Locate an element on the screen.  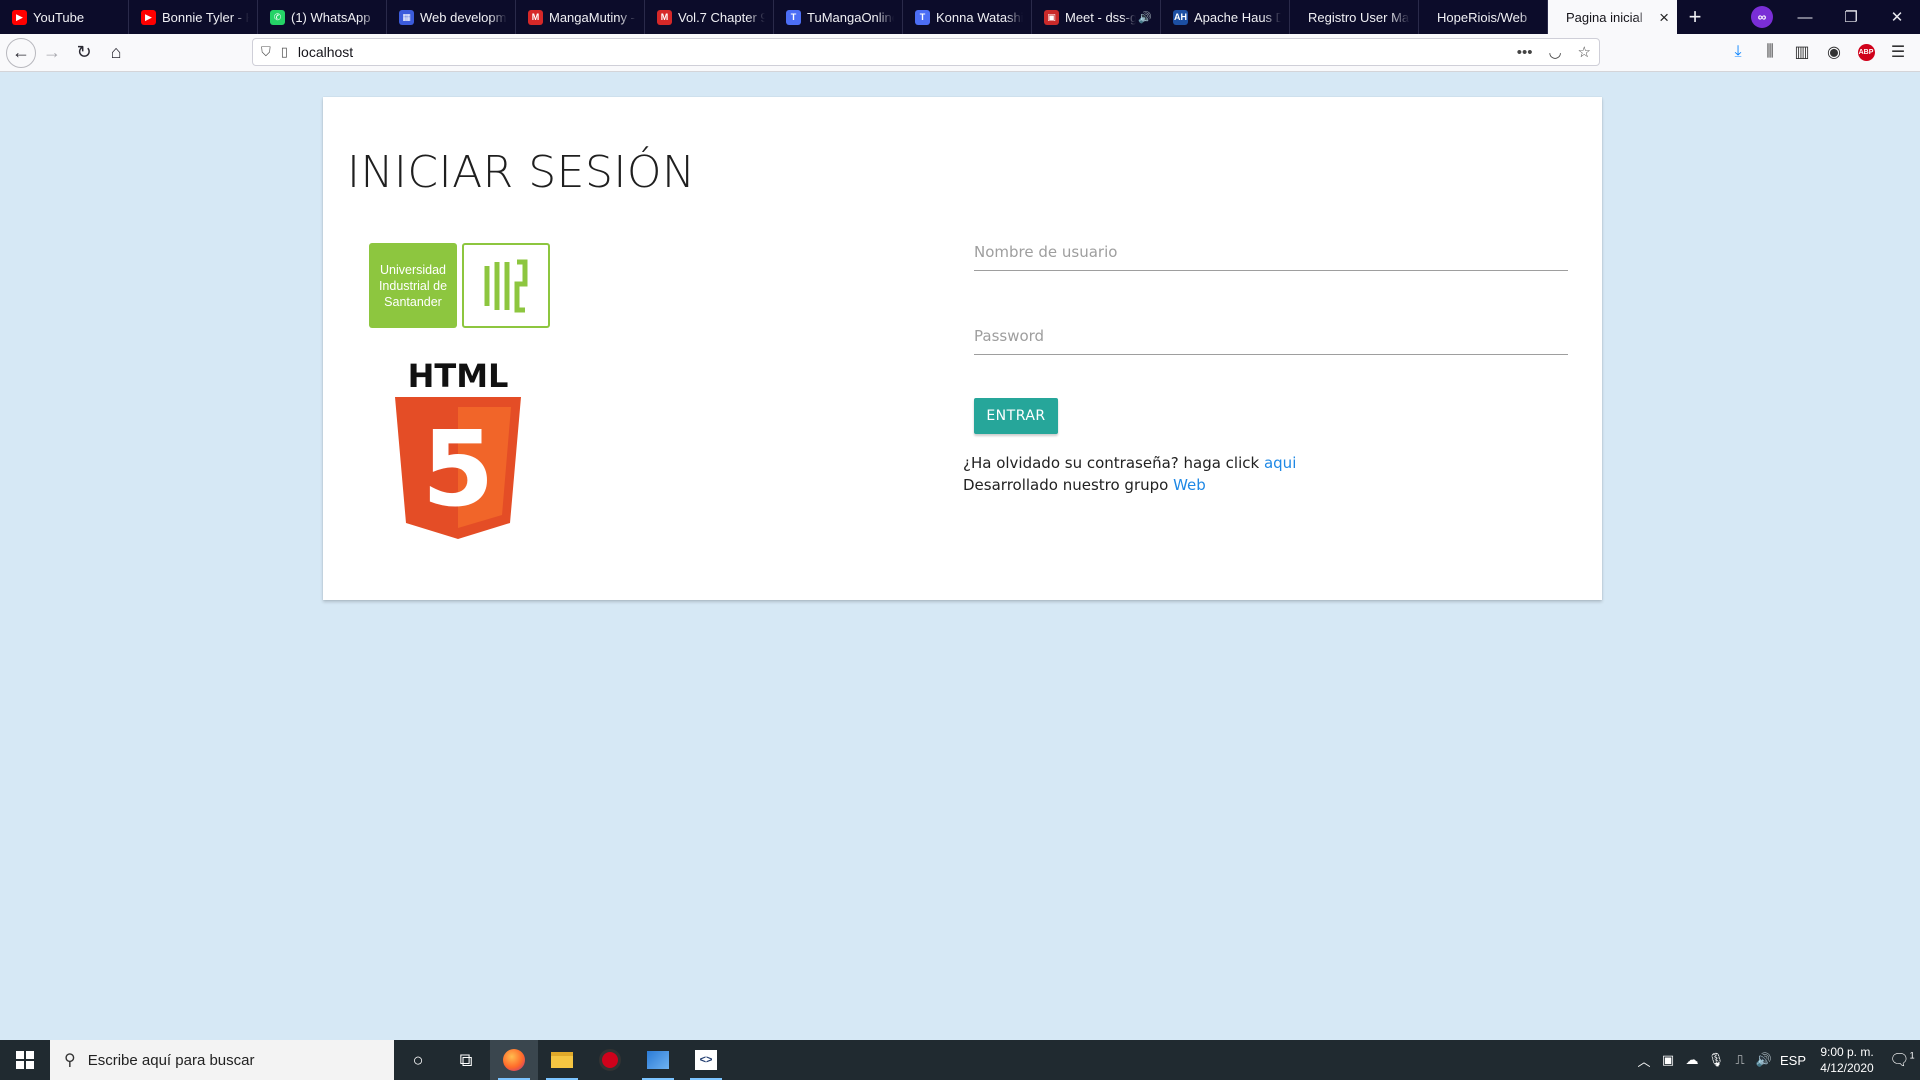
search-icon: ⚲ is located at coordinates (70, 1060).